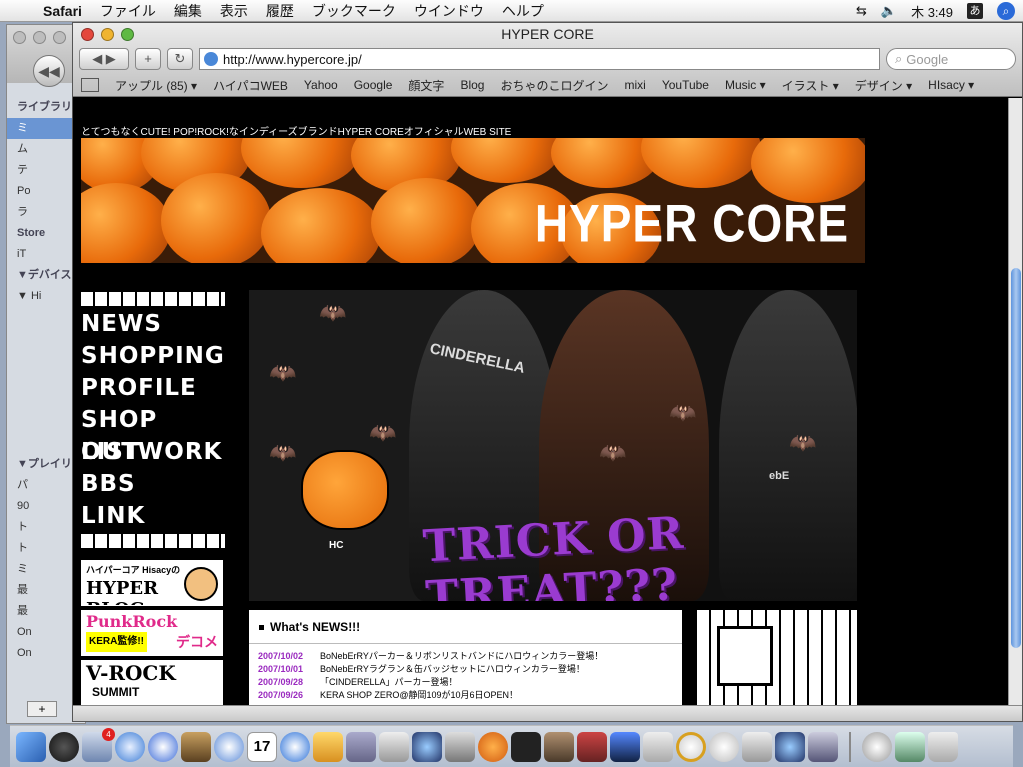 This screenshot has width=1023, height=767. Describe the element at coordinates (39, 37) in the screenshot. I see `itunes-minimize-button` at that location.